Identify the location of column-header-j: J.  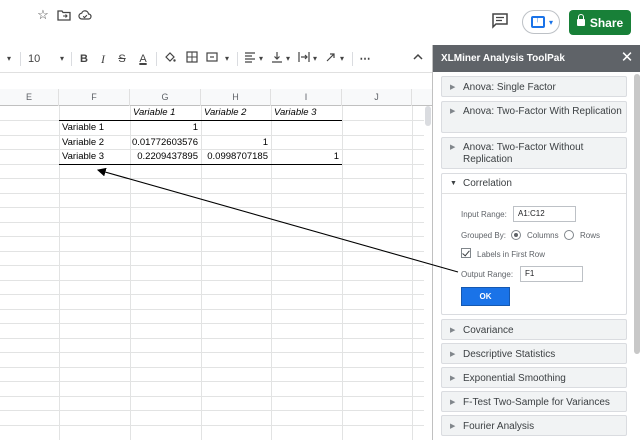
(377, 97).